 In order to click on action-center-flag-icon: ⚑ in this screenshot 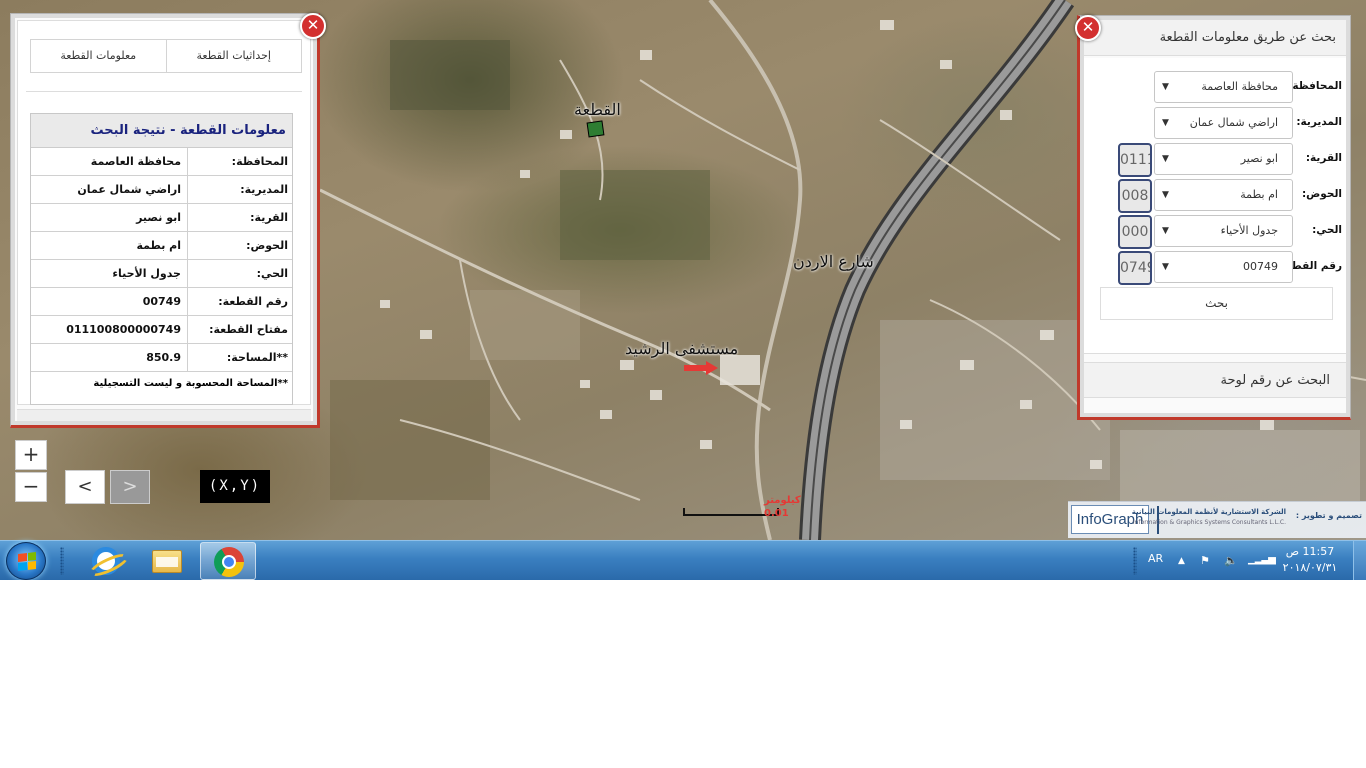, I will do `click(1205, 560)`.